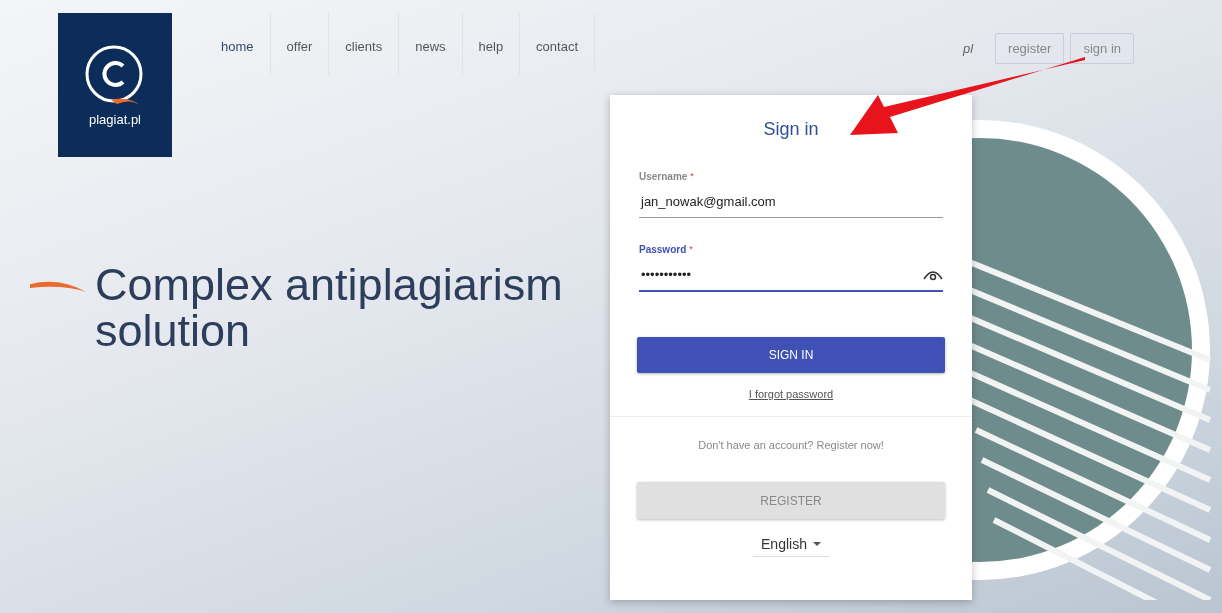 This screenshot has height=613, width=1222. Describe the element at coordinates (300, 44) in the screenshot. I see `nav-link: offer` at that location.